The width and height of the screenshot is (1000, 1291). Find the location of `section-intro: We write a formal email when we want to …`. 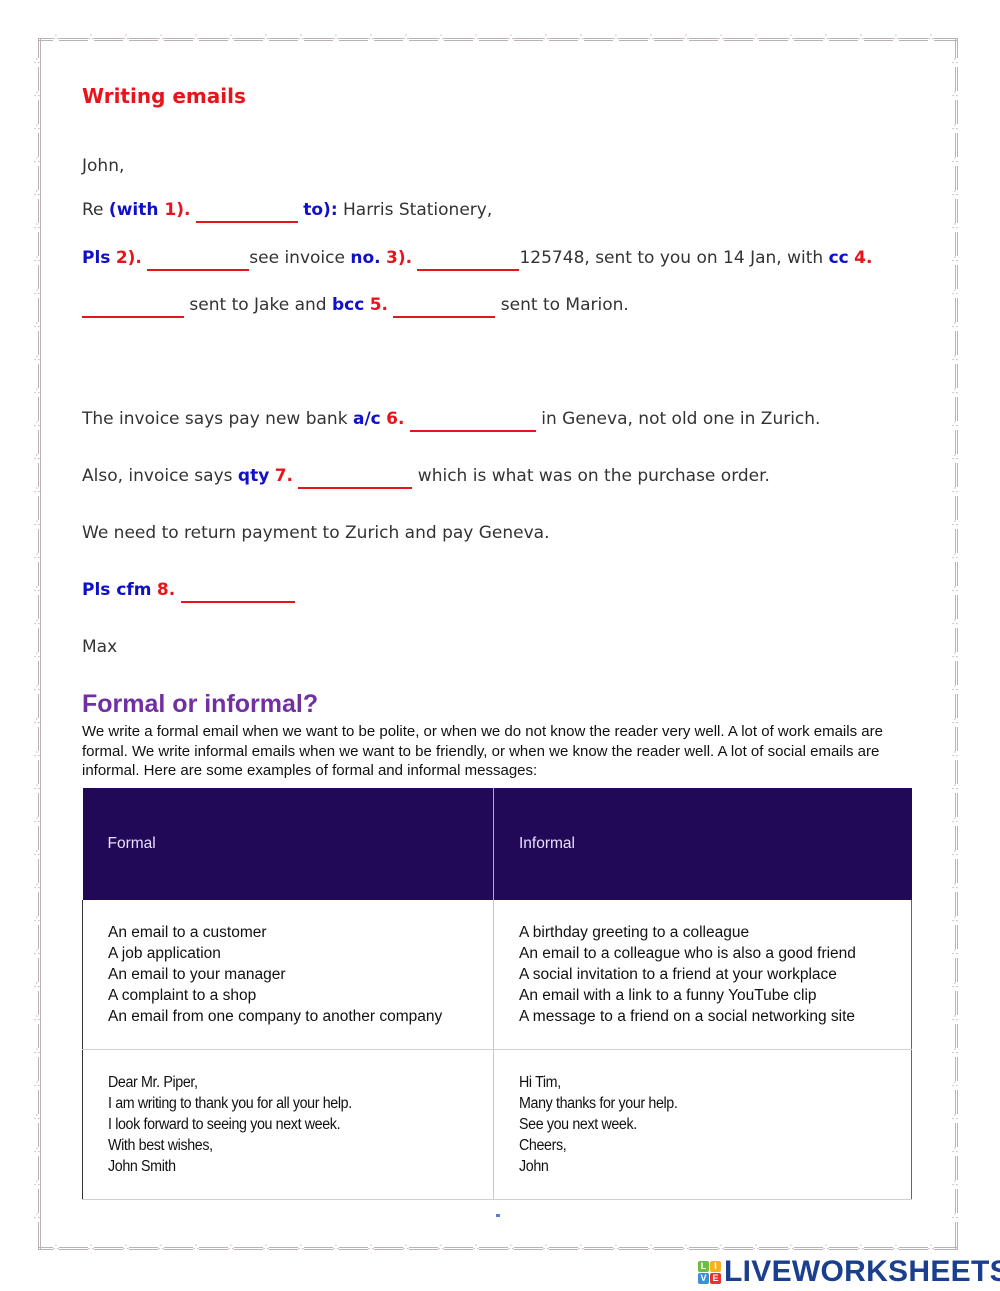

section-intro: We write a formal email when we want to … is located at coordinates (482, 751).